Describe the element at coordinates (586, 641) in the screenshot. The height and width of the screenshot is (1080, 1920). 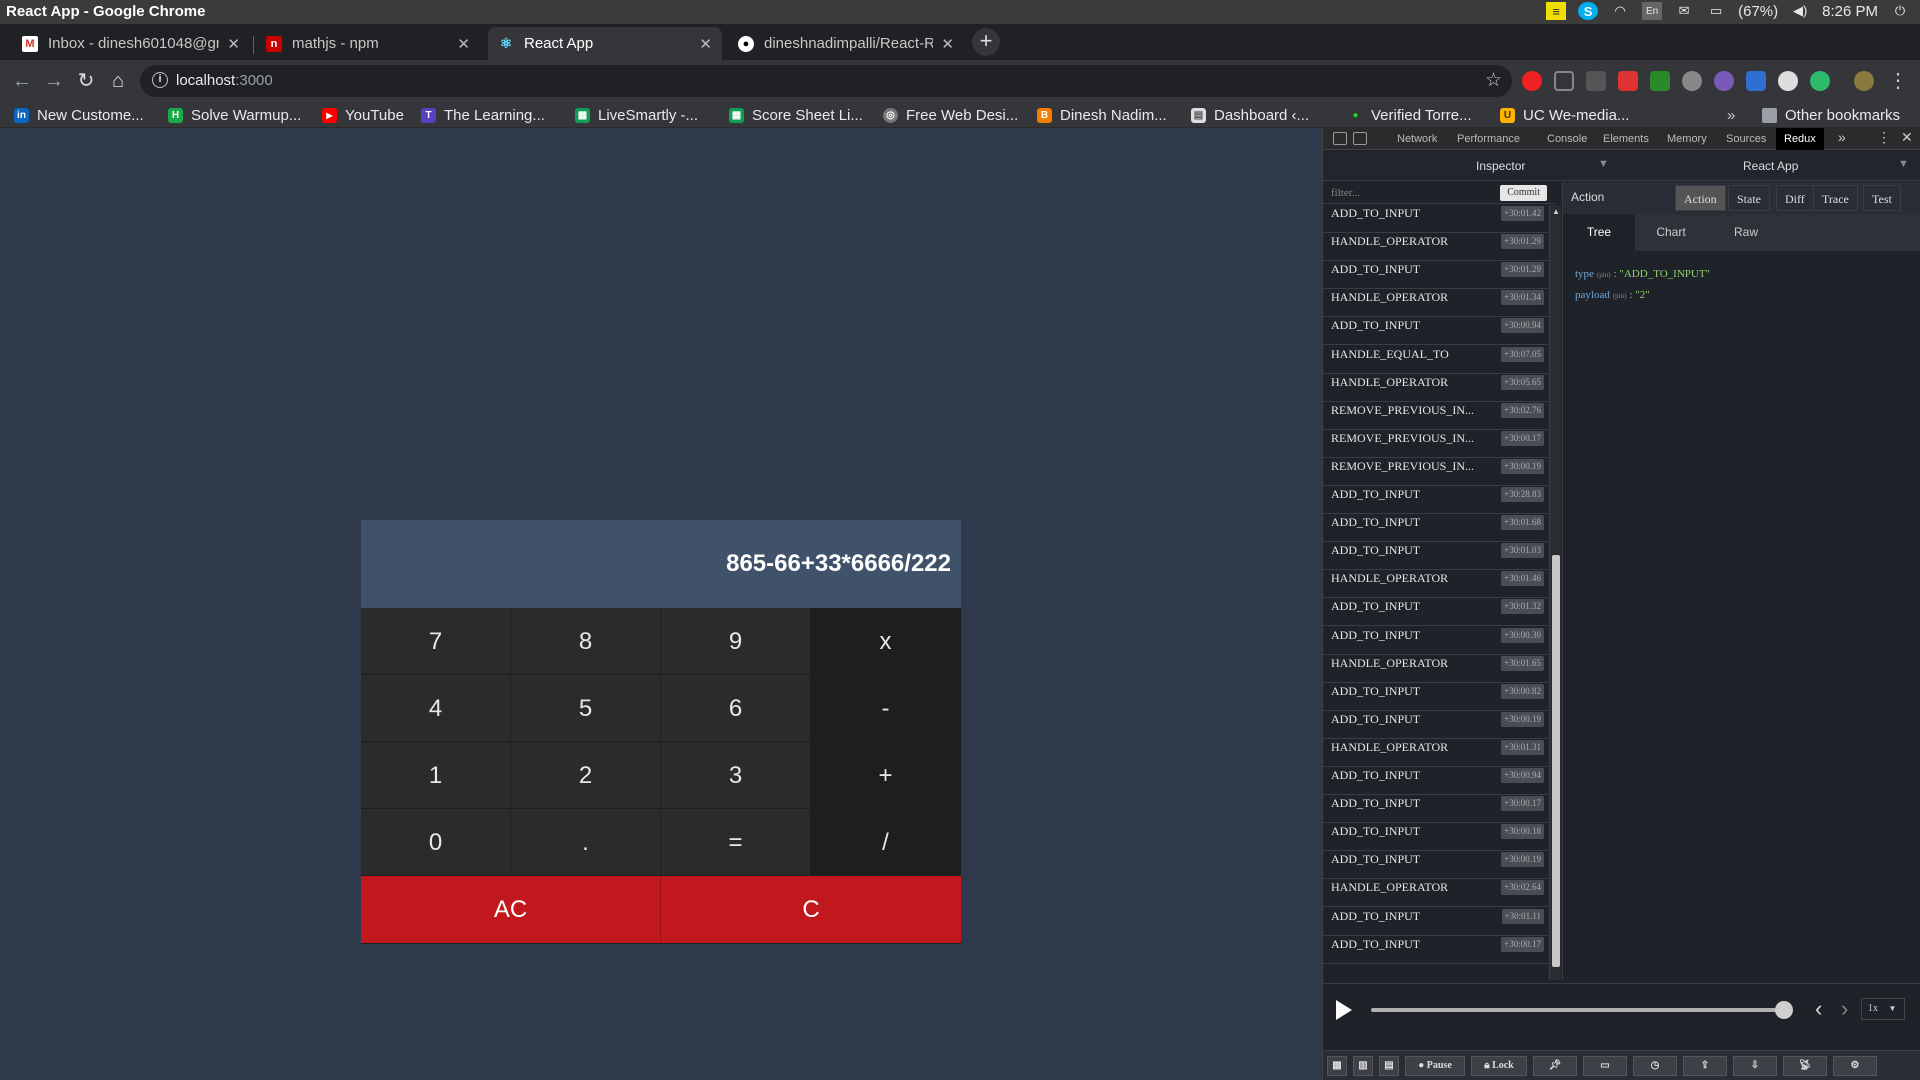
I see `key-8: 8` at that location.